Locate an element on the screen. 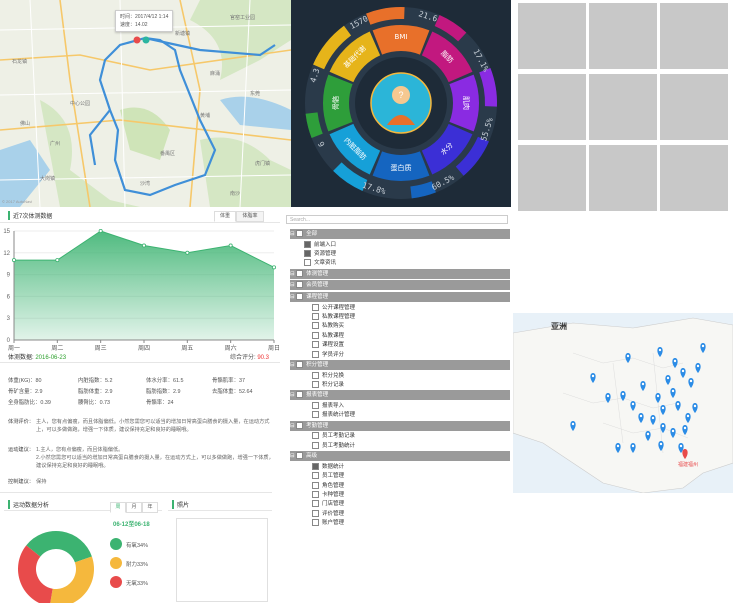 The width and height of the screenshot is (733, 603). map-place-label: 沙湾 is located at coordinates (145, 184).